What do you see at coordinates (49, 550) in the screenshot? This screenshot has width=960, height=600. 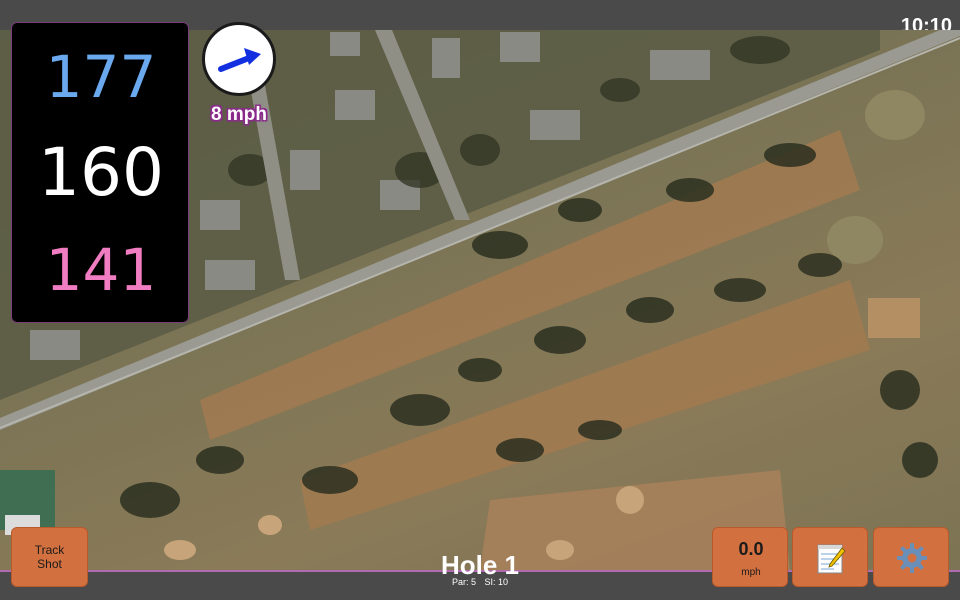 I see `track-shot-label-line1: Track` at bounding box center [49, 550].